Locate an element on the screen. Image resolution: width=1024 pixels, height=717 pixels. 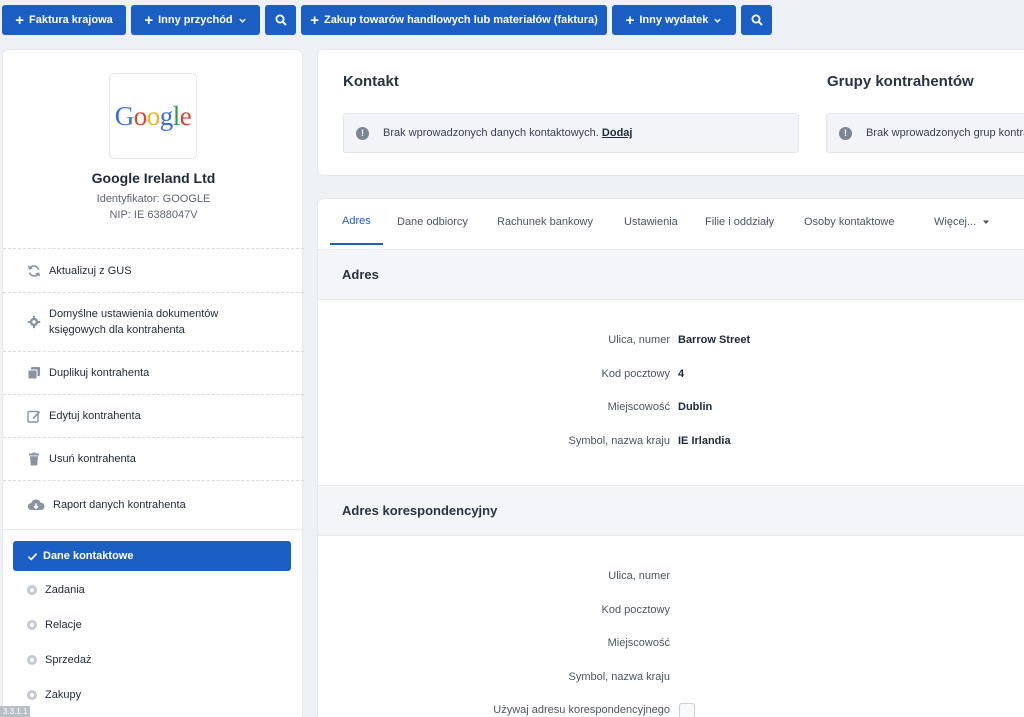
country-label: Symbol, nazwa kraju is located at coordinates (619, 441).